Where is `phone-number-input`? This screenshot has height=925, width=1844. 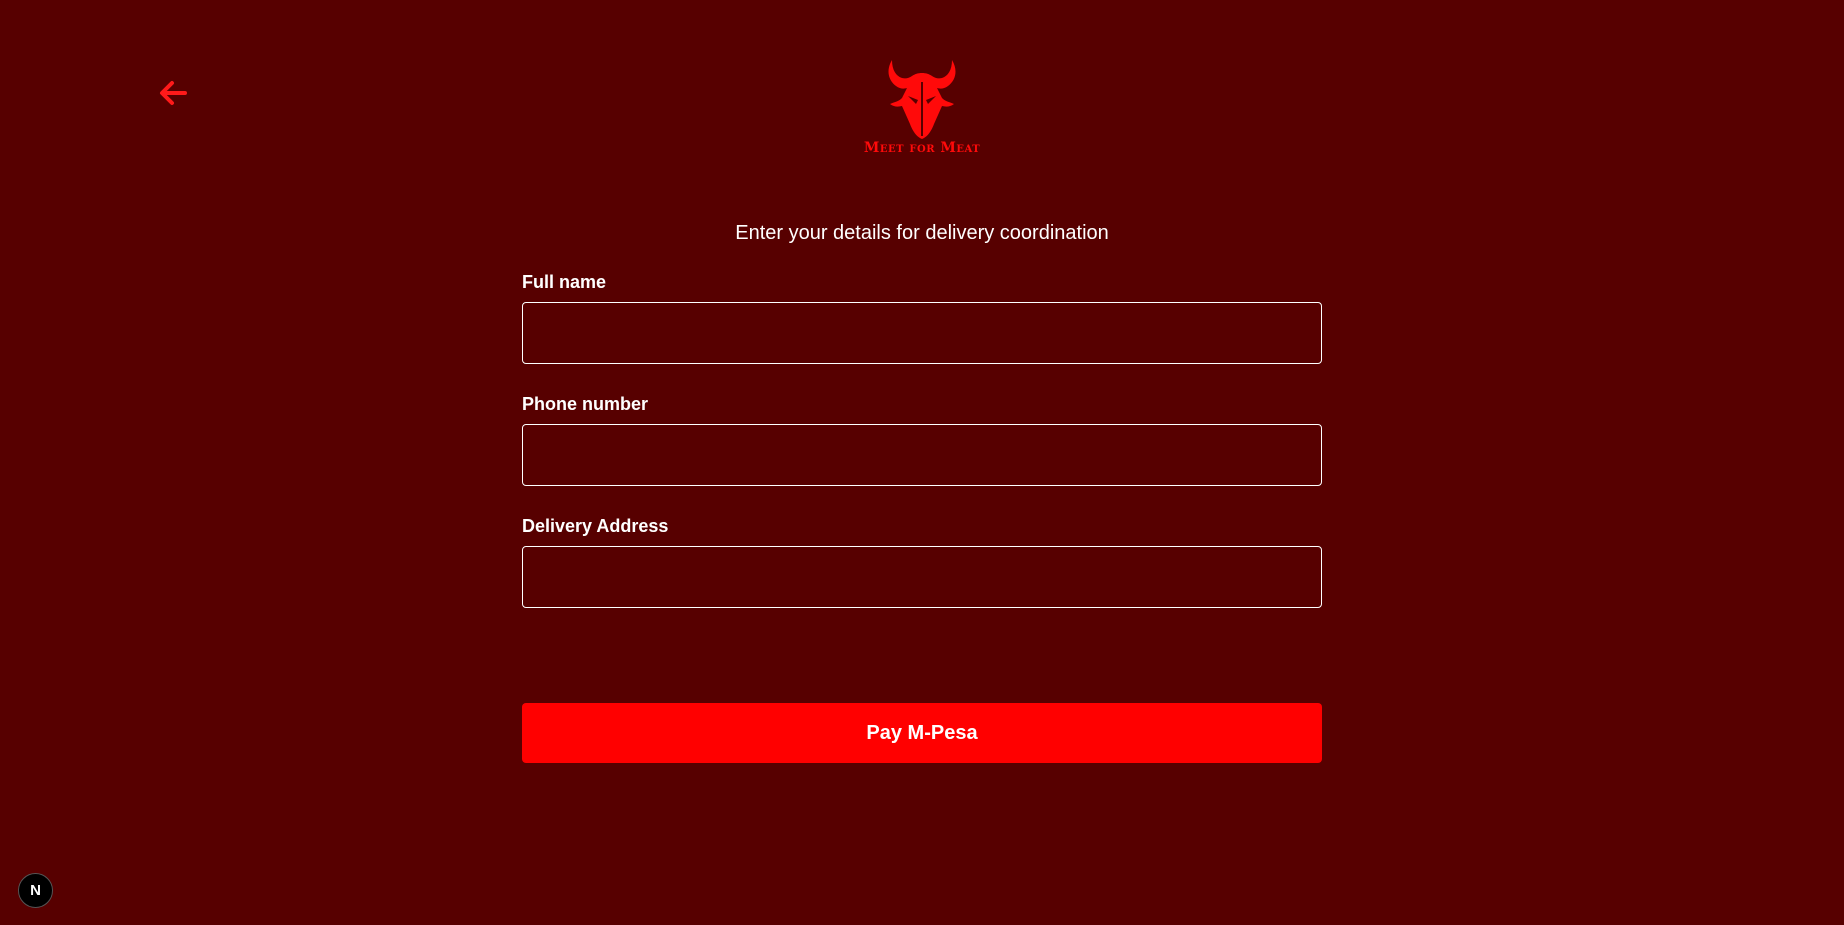 phone-number-input is located at coordinates (922, 455).